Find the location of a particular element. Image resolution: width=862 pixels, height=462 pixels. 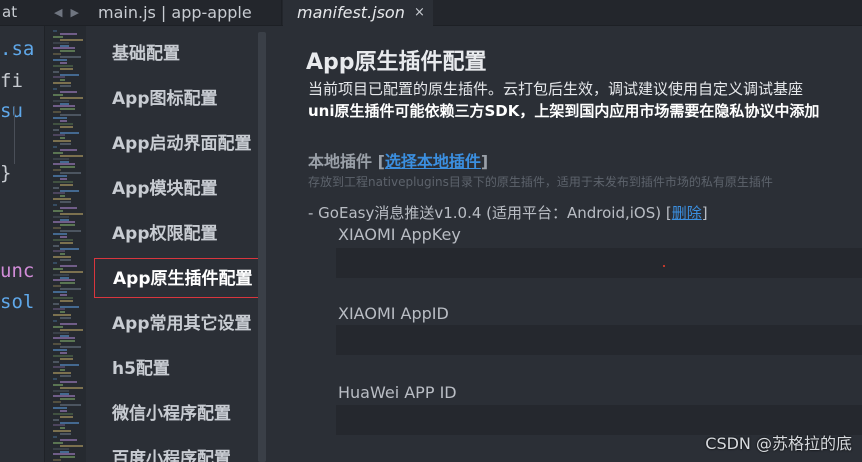

xiaomi-appkey-input is located at coordinates (599, 263).